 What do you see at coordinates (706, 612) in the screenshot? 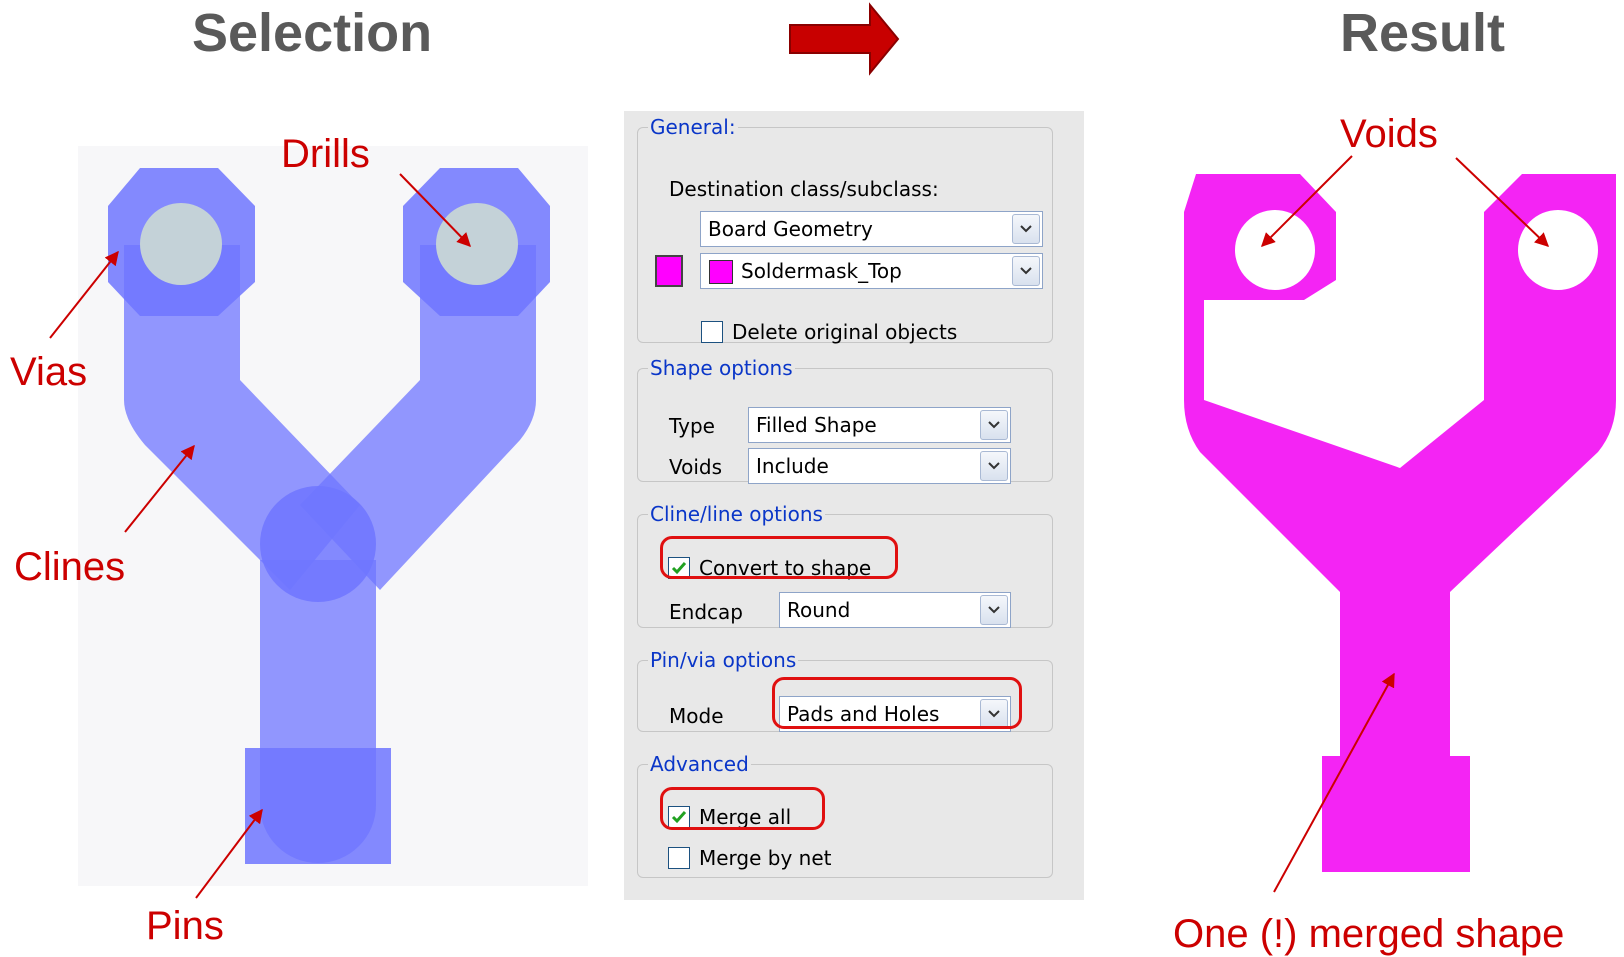
I see `endcap-label: Endcap` at bounding box center [706, 612].